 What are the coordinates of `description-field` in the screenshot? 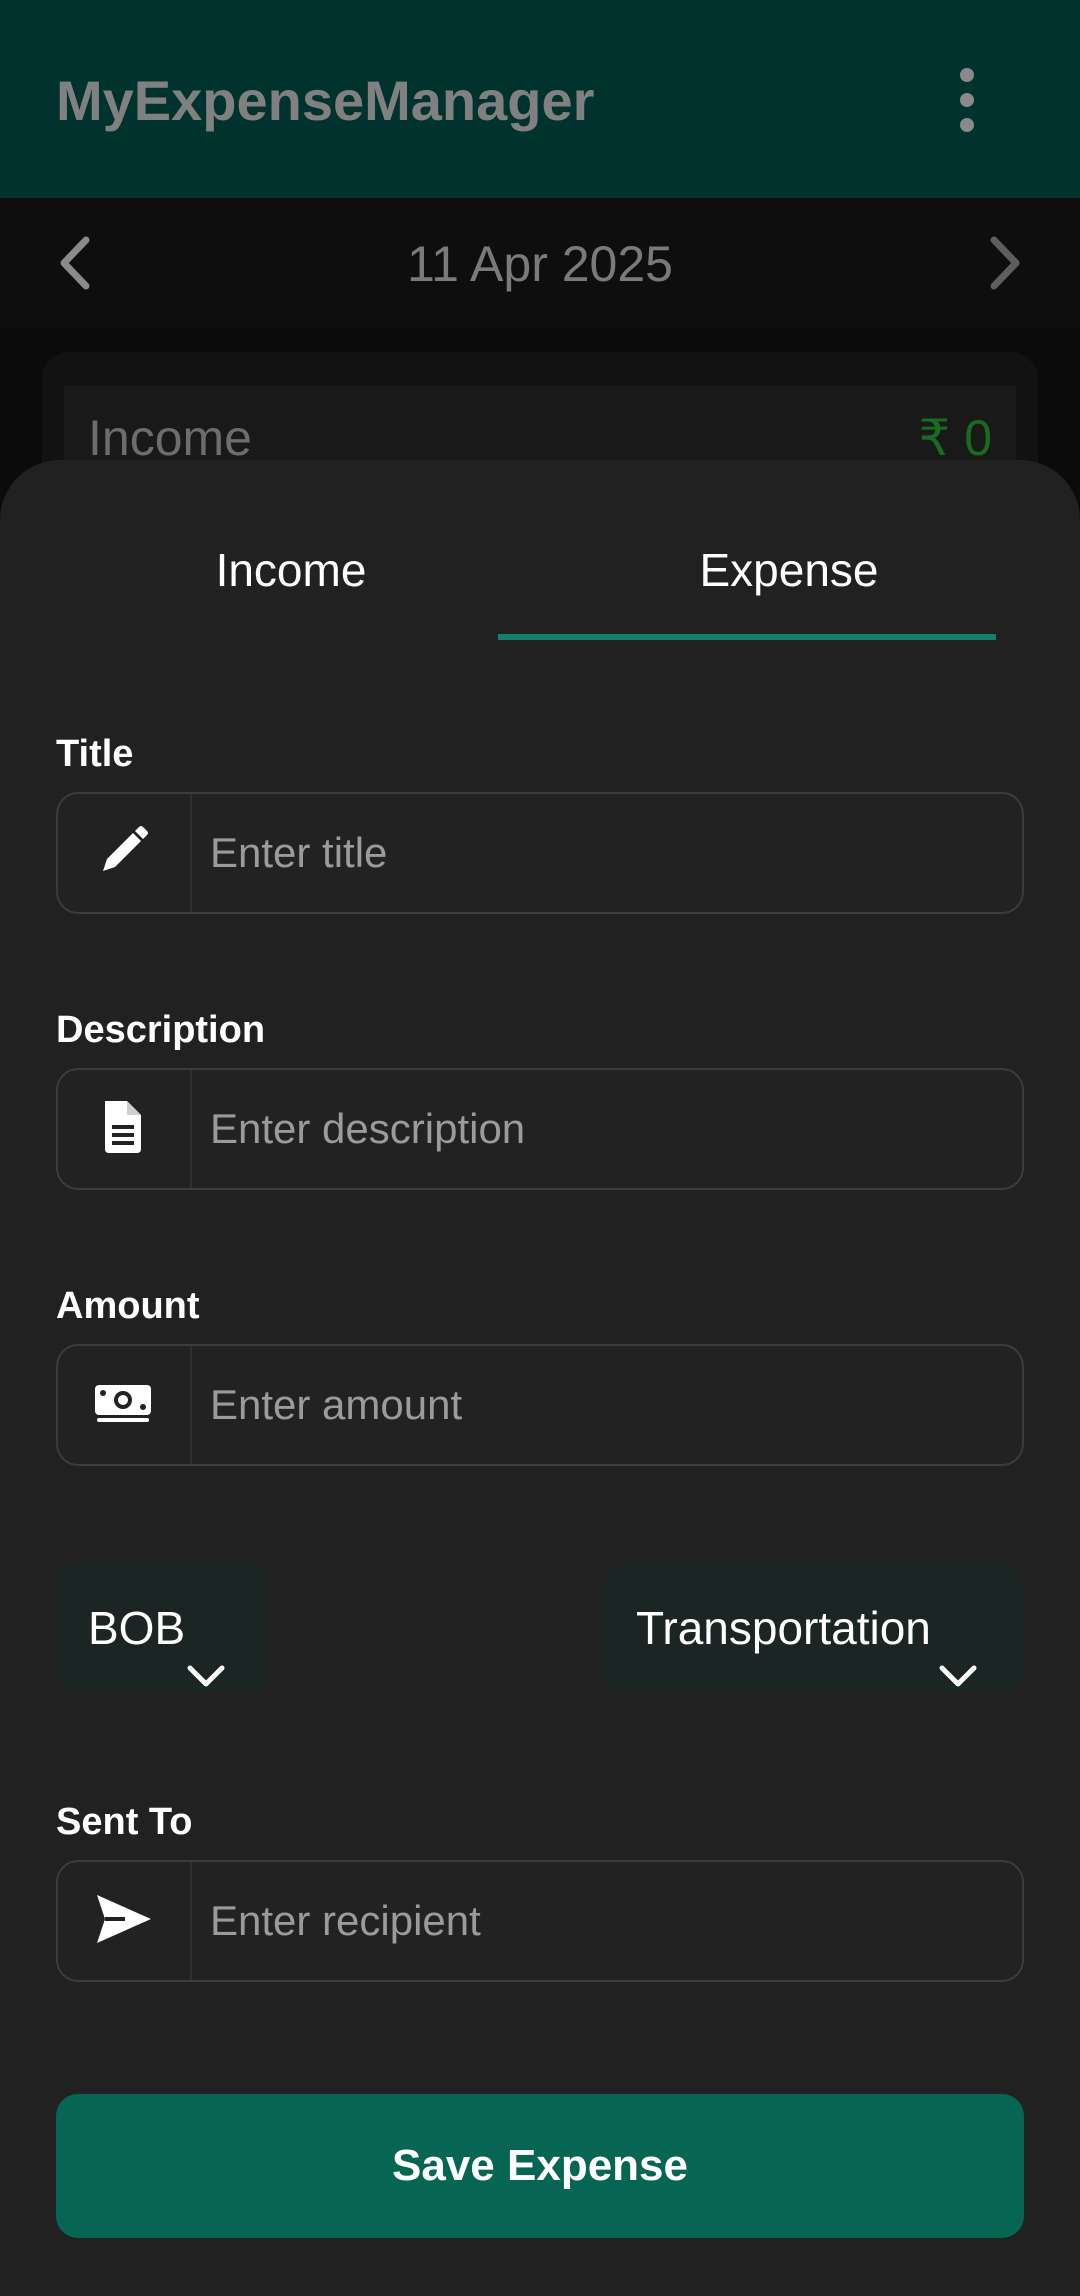 It's located at (540, 1129).